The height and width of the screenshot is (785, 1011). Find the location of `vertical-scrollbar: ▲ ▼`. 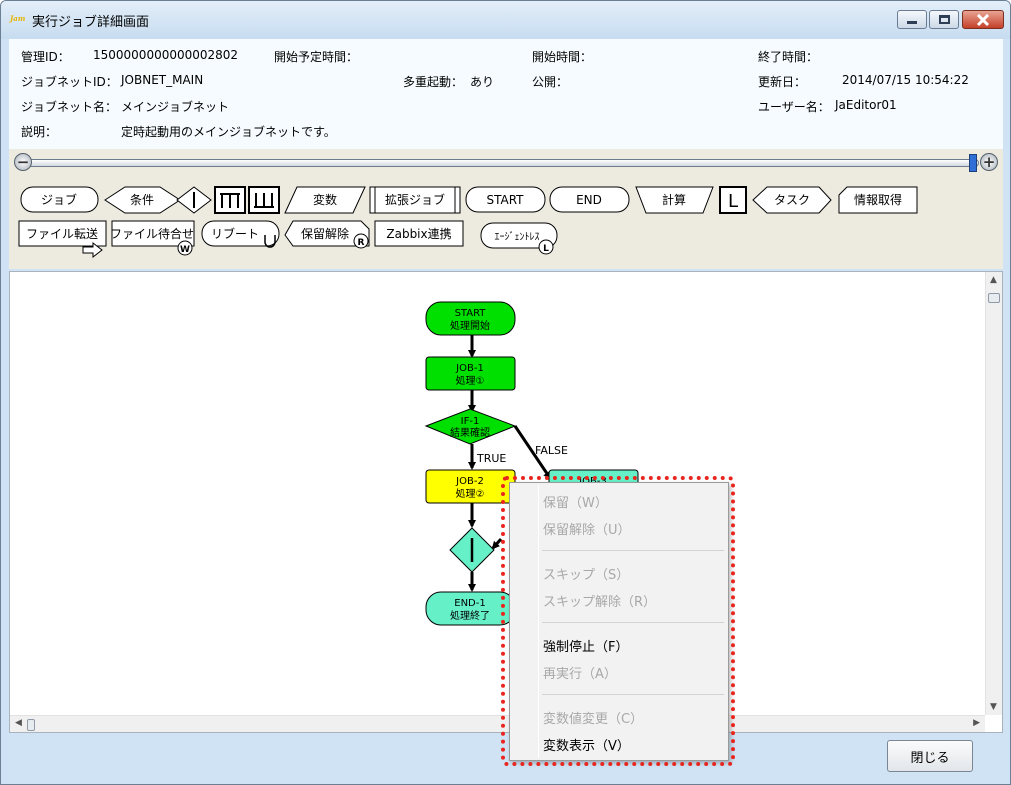

vertical-scrollbar: ▲ ▼ is located at coordinates (993, 493).